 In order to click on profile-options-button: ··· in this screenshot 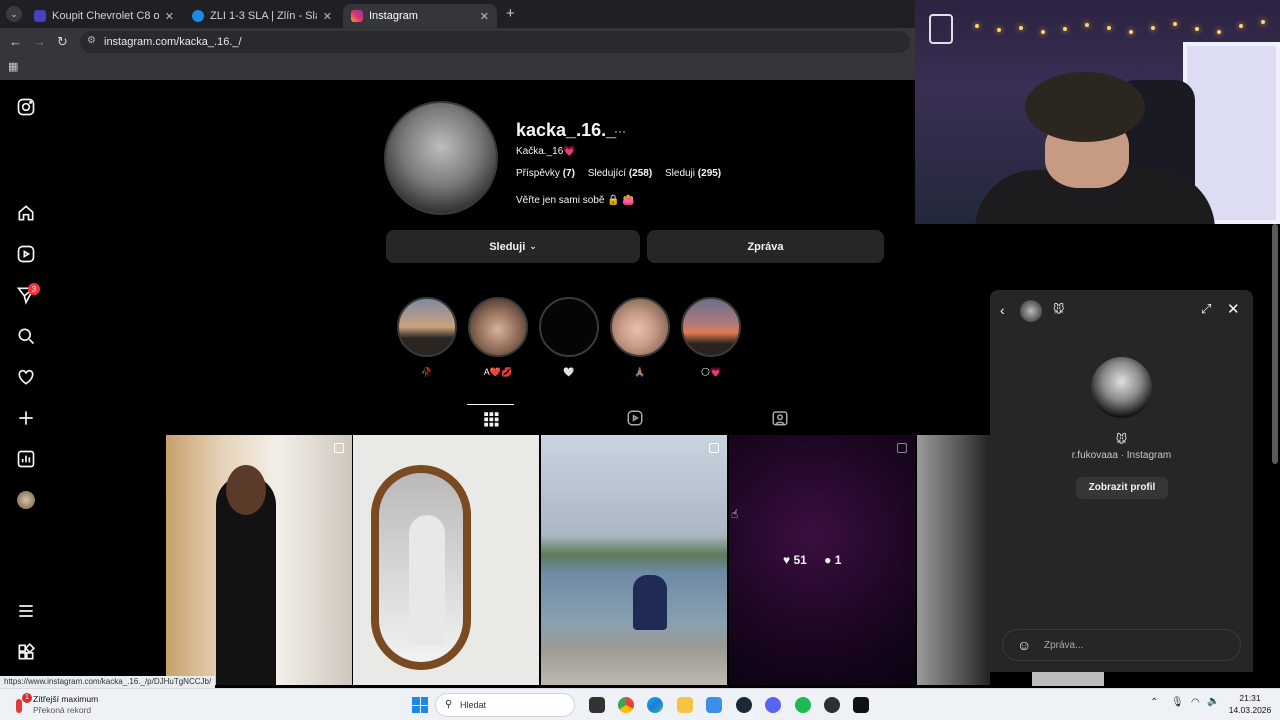, I will do `click(620, 131)`.